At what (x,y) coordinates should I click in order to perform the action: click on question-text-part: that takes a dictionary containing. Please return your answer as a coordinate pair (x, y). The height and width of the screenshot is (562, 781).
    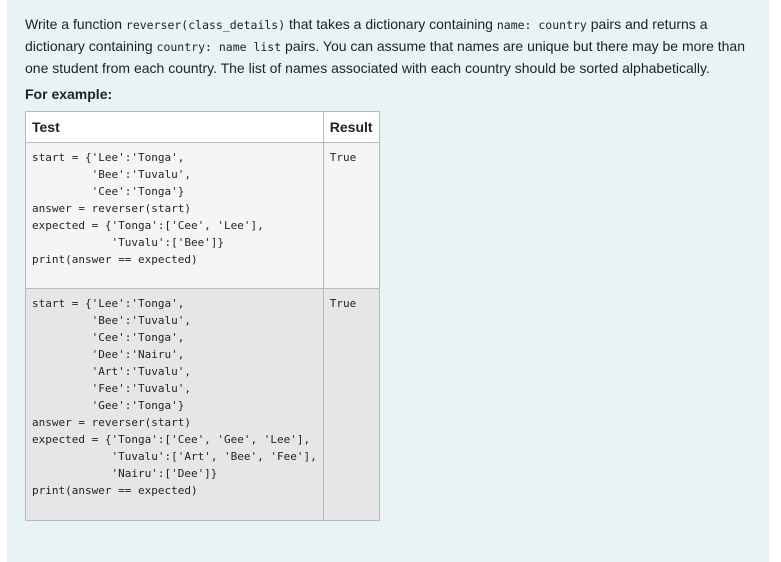
    Looking at the image, I should click on (391, 24).